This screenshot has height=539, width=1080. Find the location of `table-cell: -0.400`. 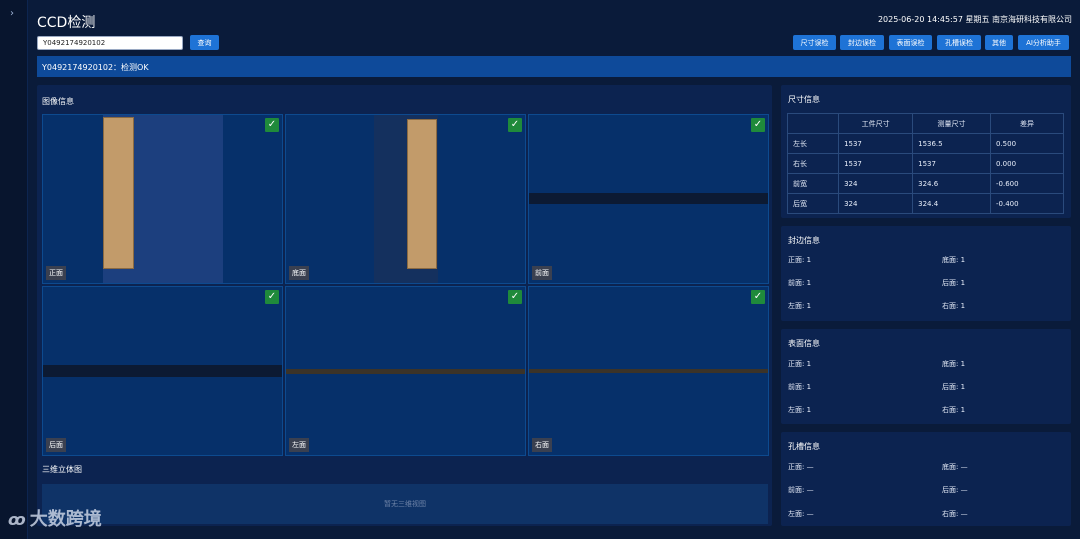

table-cell: -0.400 is located at coordinates (1027, 203).